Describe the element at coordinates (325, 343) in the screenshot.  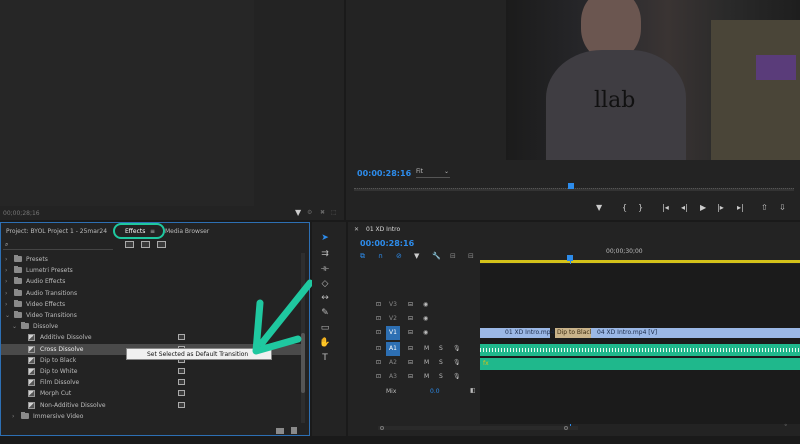
I see `hand-tool-icon: ✋` at that location.